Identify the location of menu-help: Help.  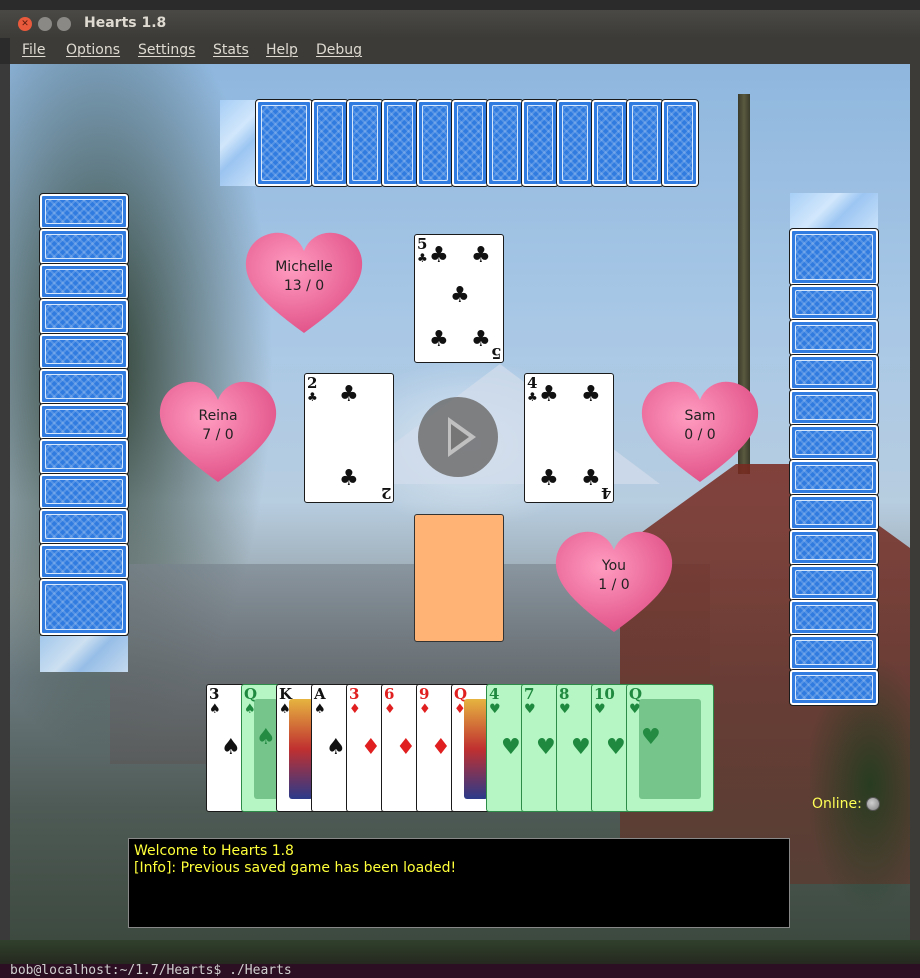
(282, 50).